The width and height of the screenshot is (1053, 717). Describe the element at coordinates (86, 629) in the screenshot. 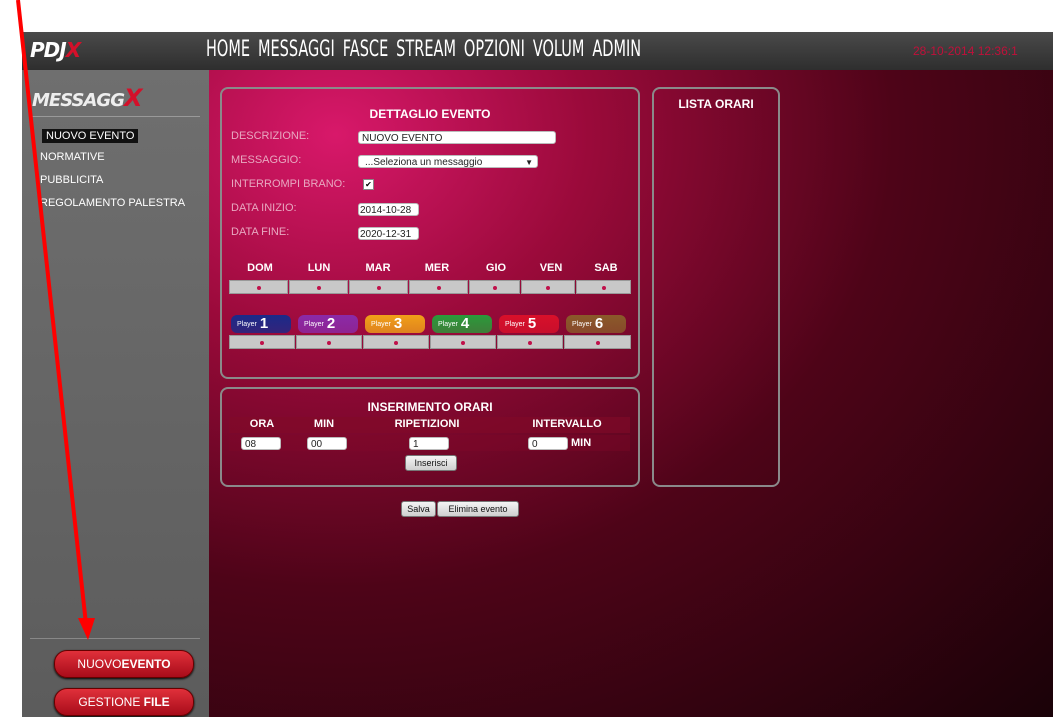

I see `annotation-arrow-head` at that location.